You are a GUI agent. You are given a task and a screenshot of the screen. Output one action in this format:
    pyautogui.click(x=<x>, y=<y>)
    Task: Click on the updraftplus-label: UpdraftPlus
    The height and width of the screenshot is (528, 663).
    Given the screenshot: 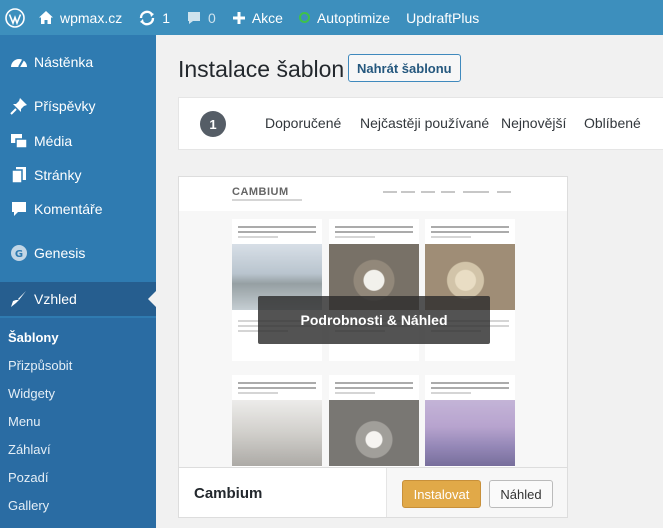 What is the action you would take?
    pyautogui.click(x=443, y=17)
    